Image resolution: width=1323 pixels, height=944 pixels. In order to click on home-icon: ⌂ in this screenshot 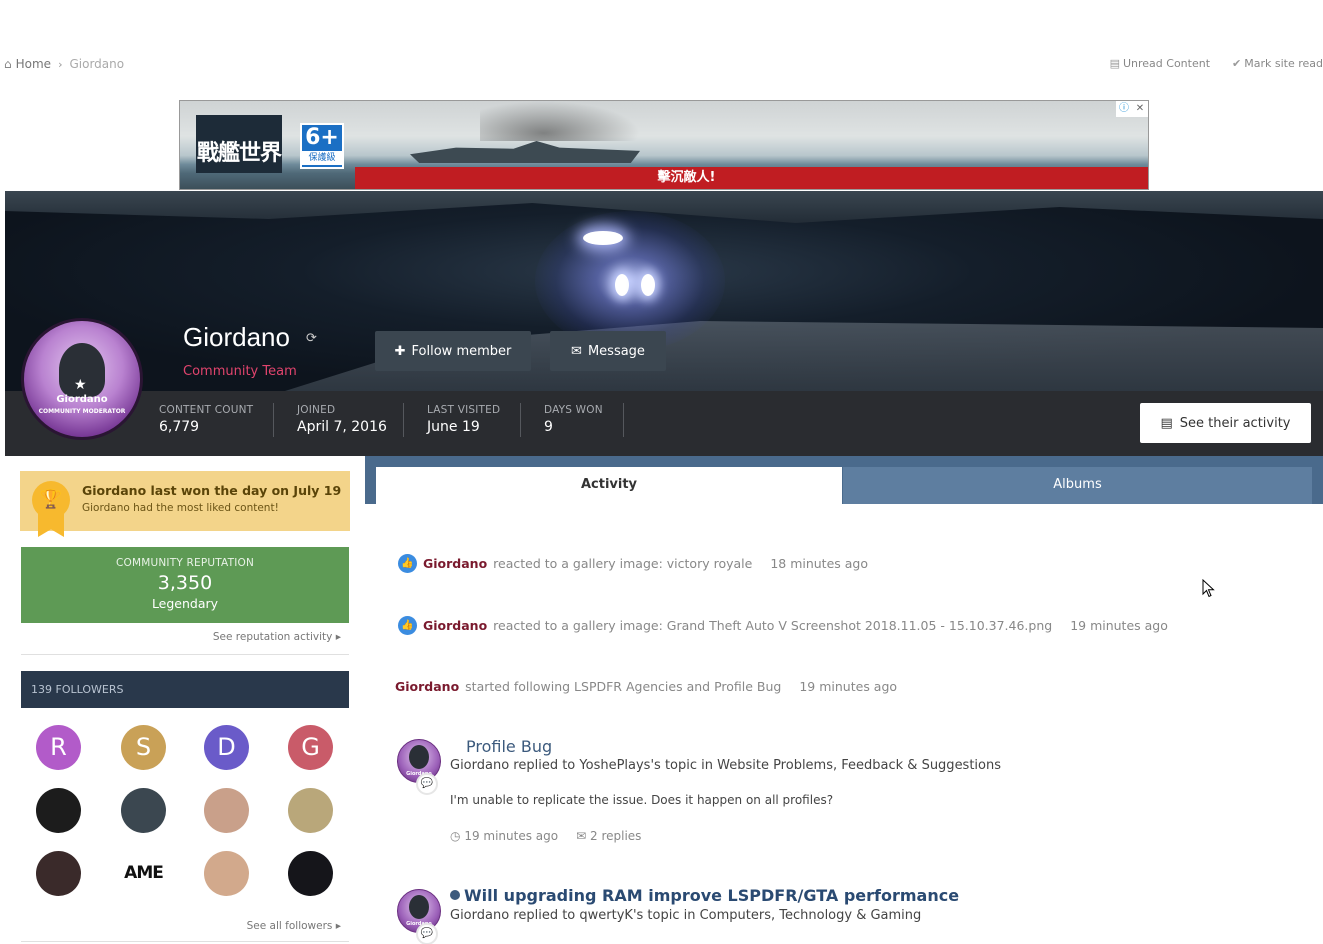, I will do `click(8, 64)`.